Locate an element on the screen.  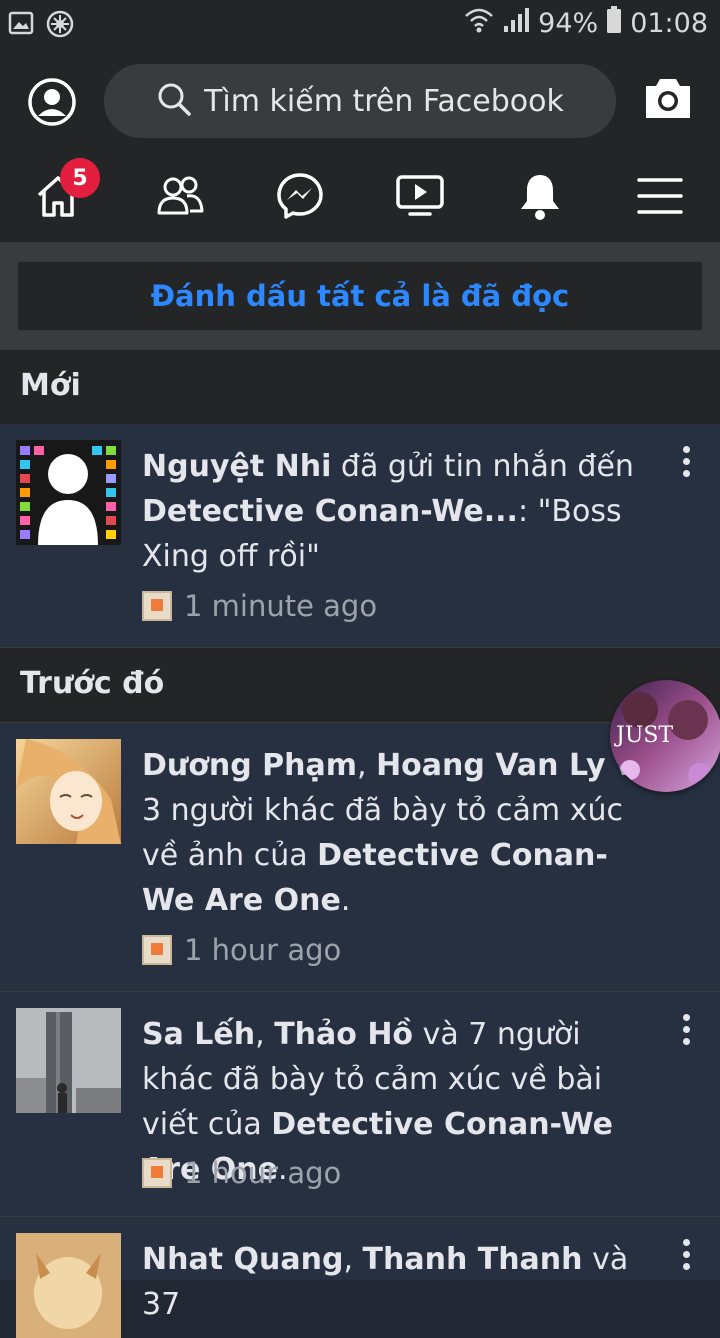
chat-head-label: JUST is located at coordinates (643, 735).